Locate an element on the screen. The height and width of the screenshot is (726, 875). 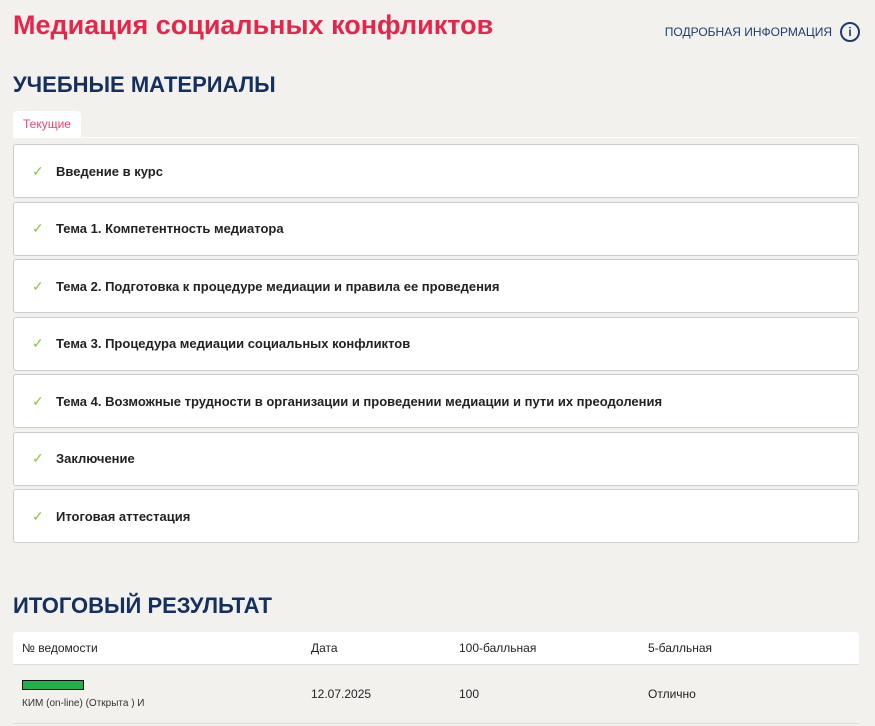
record-name: КИМ (on-line) (Открыта ) И is located at coordinates (83, 703).